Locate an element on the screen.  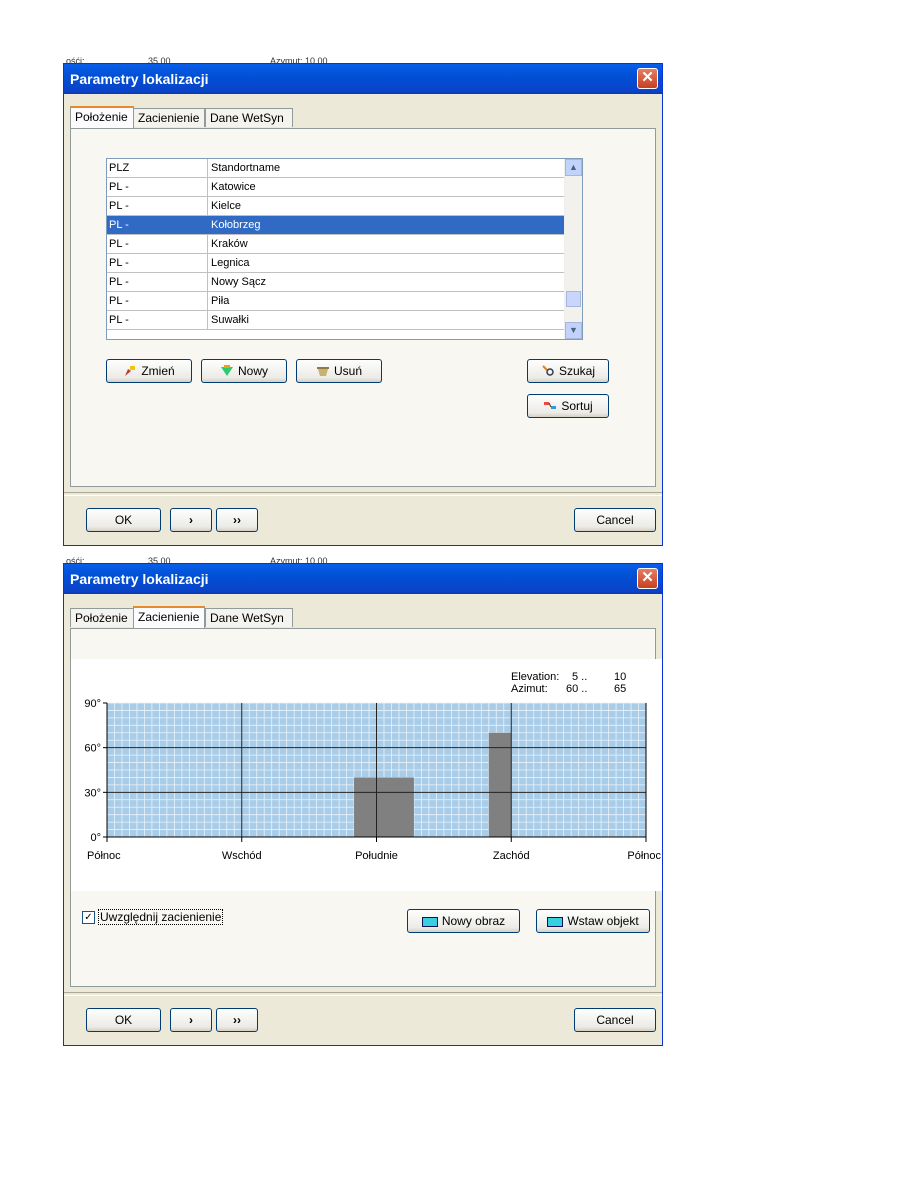
edit-button: Zmień is located at coordinates (149, 371).